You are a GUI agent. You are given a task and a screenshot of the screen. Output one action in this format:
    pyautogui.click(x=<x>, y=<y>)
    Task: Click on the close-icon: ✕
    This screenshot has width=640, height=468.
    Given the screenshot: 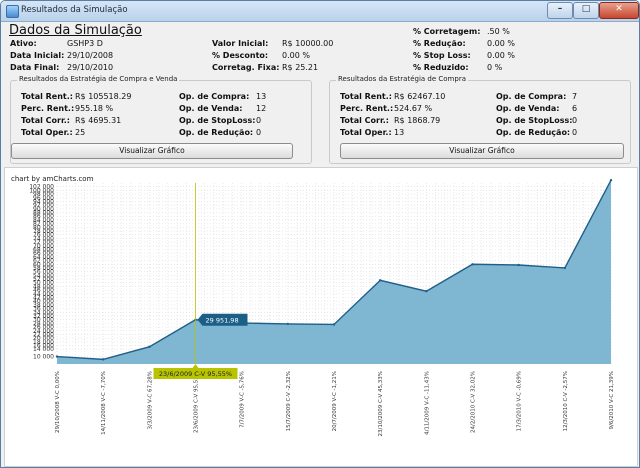 What is the action you would take?
    pyautogui.click(x=619, y=9)
    